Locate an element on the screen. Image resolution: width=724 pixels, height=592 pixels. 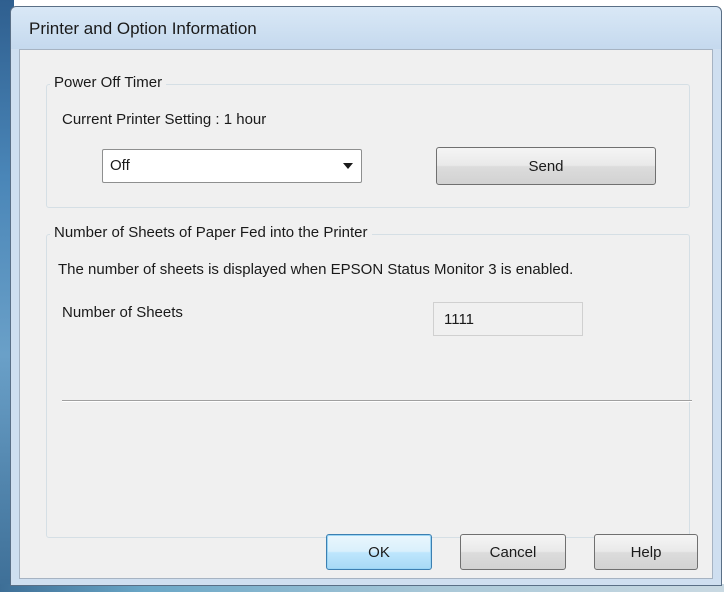
send-button: Send is located at coordinates (546, 166).